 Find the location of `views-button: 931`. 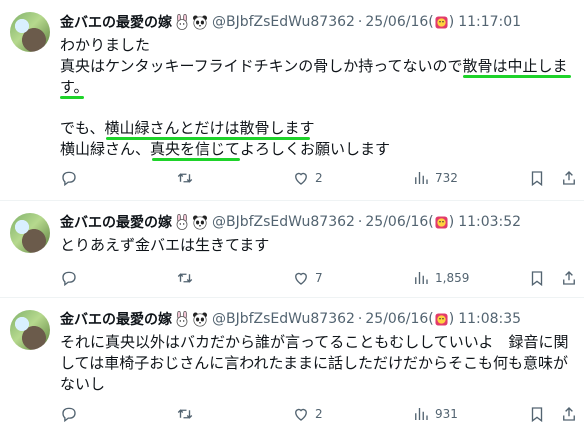

views-button: 931 is located at coordinates (435, 414).